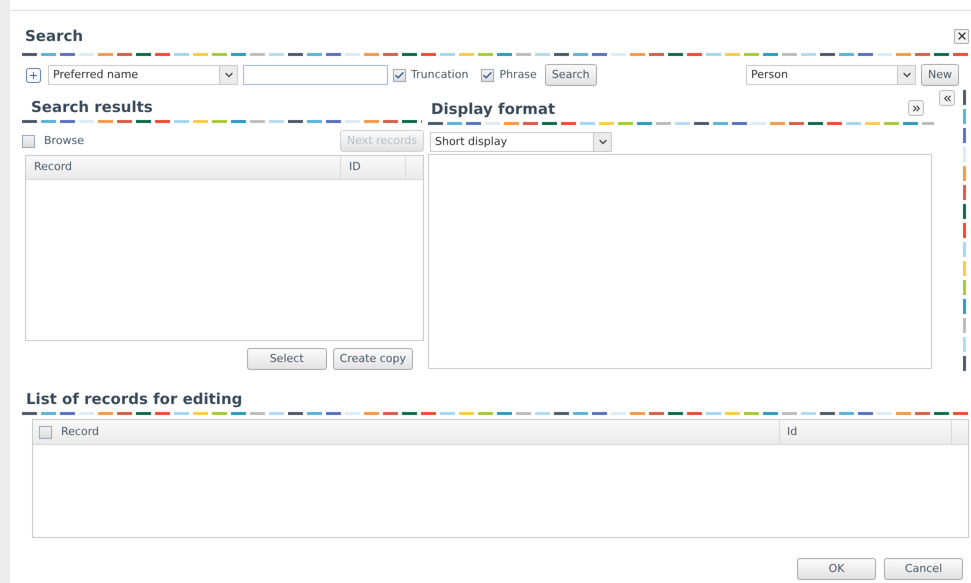  Describe the element at coordinates (493, 109) in the screenshot. I see `section-title: Display format` at that location.